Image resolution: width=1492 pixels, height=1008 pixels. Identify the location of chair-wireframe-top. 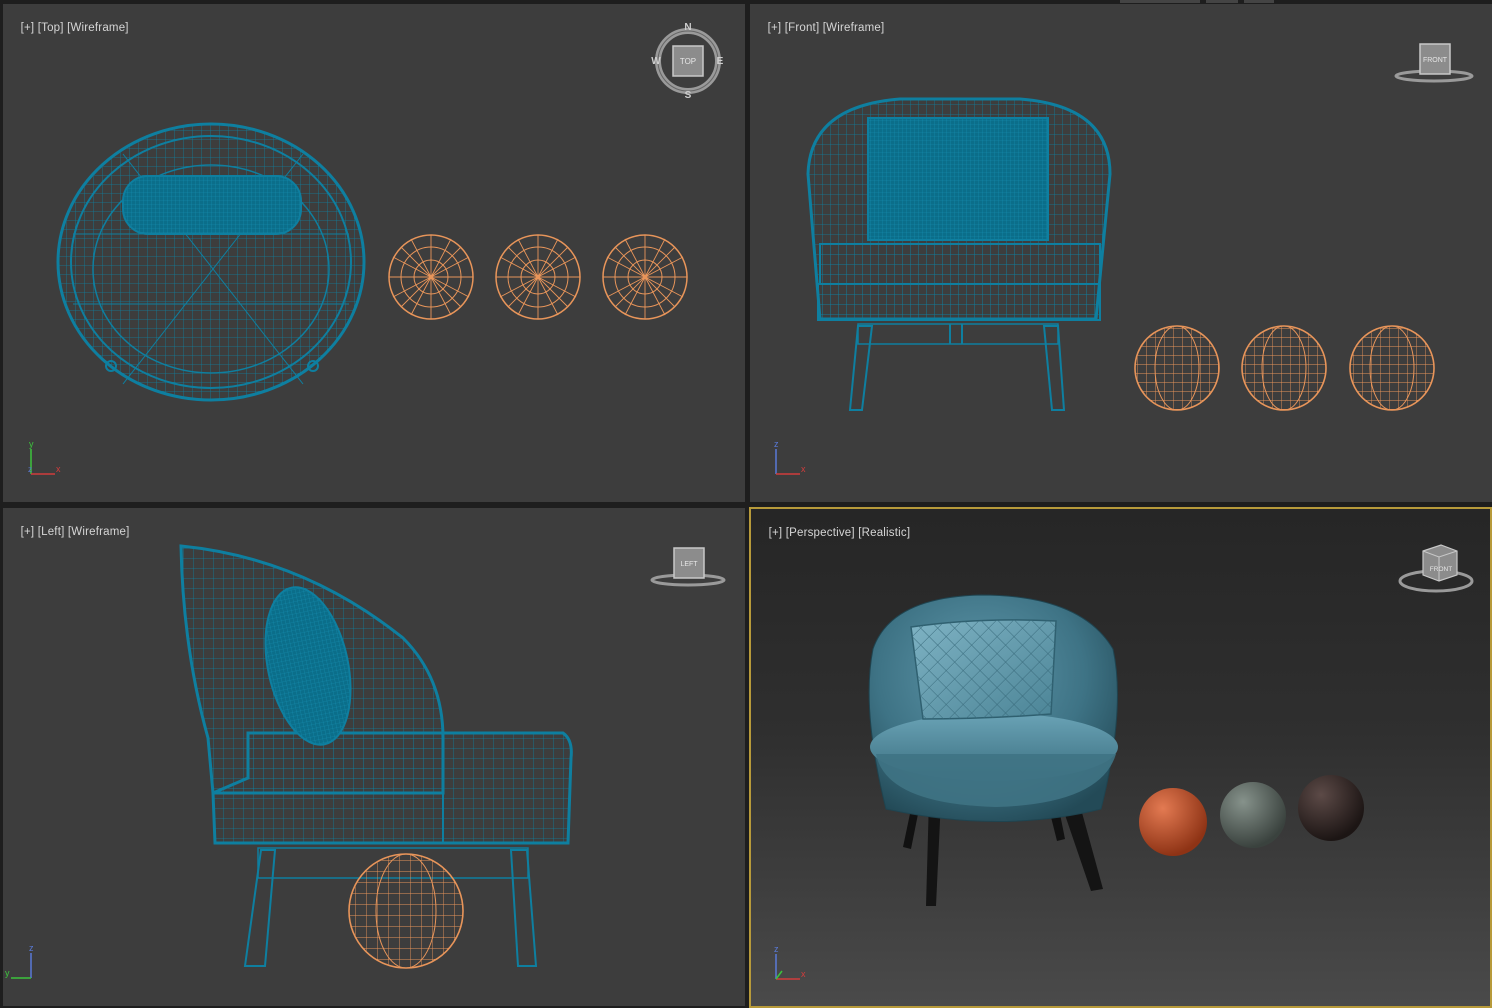
(211, 262).